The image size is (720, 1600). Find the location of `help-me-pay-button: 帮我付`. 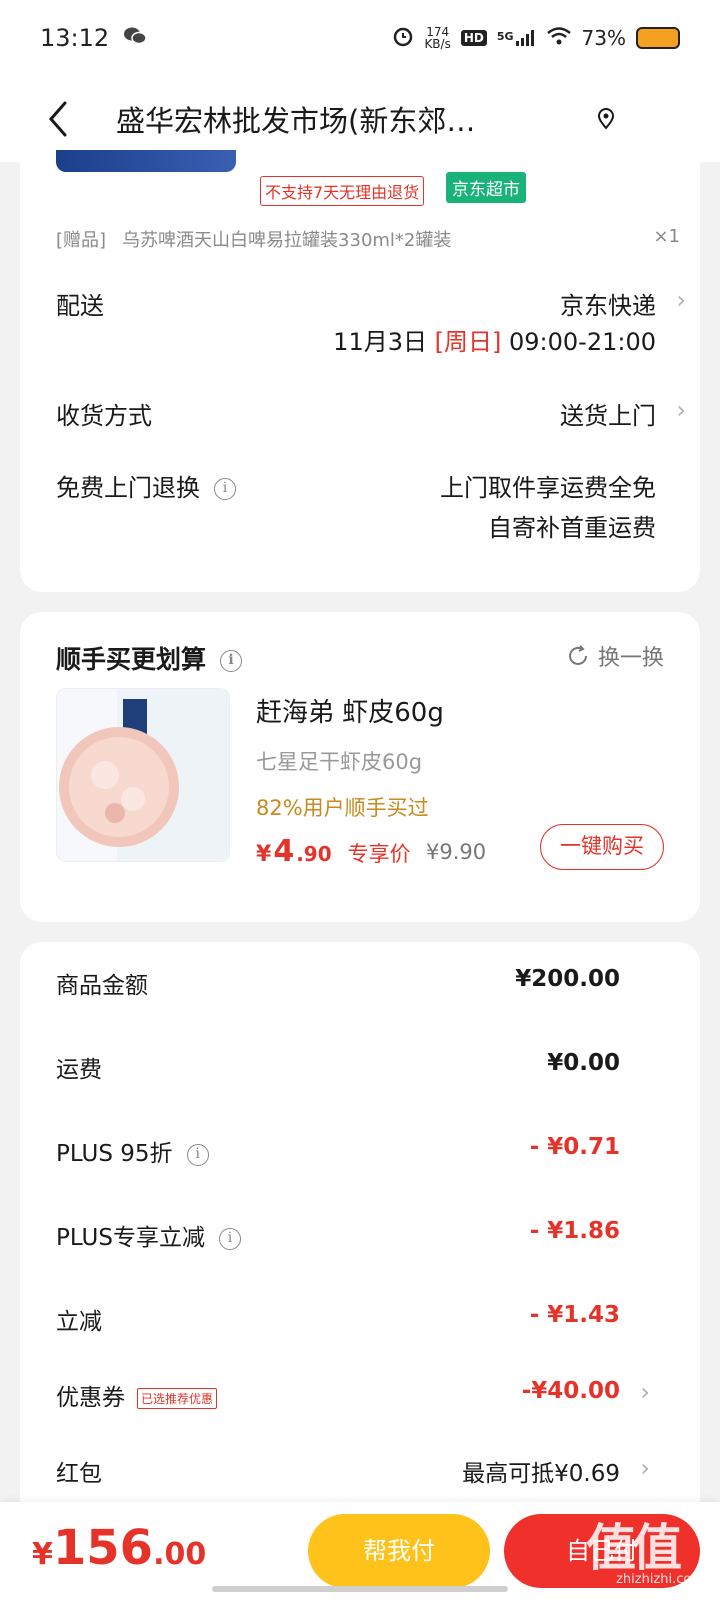

help-me-pay-button: 帮我付 is located at coordinates (399, 1551).